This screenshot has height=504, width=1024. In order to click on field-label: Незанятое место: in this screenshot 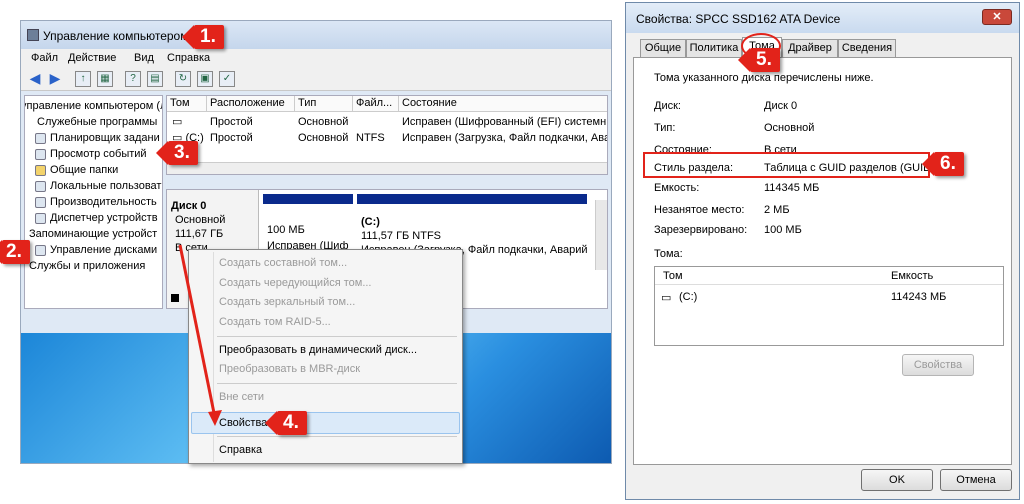, I will do `click(699, 210)`.